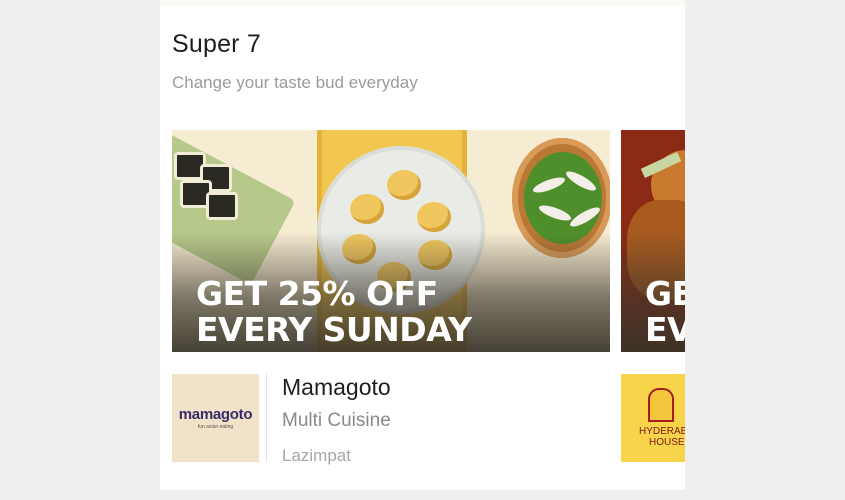 The width and height of the screenshot is (845, 500). Describe the element at coordinates (334, 329) in the screenshot. I see `promo-text-line-2: EVERY SUNDAY` at that location.